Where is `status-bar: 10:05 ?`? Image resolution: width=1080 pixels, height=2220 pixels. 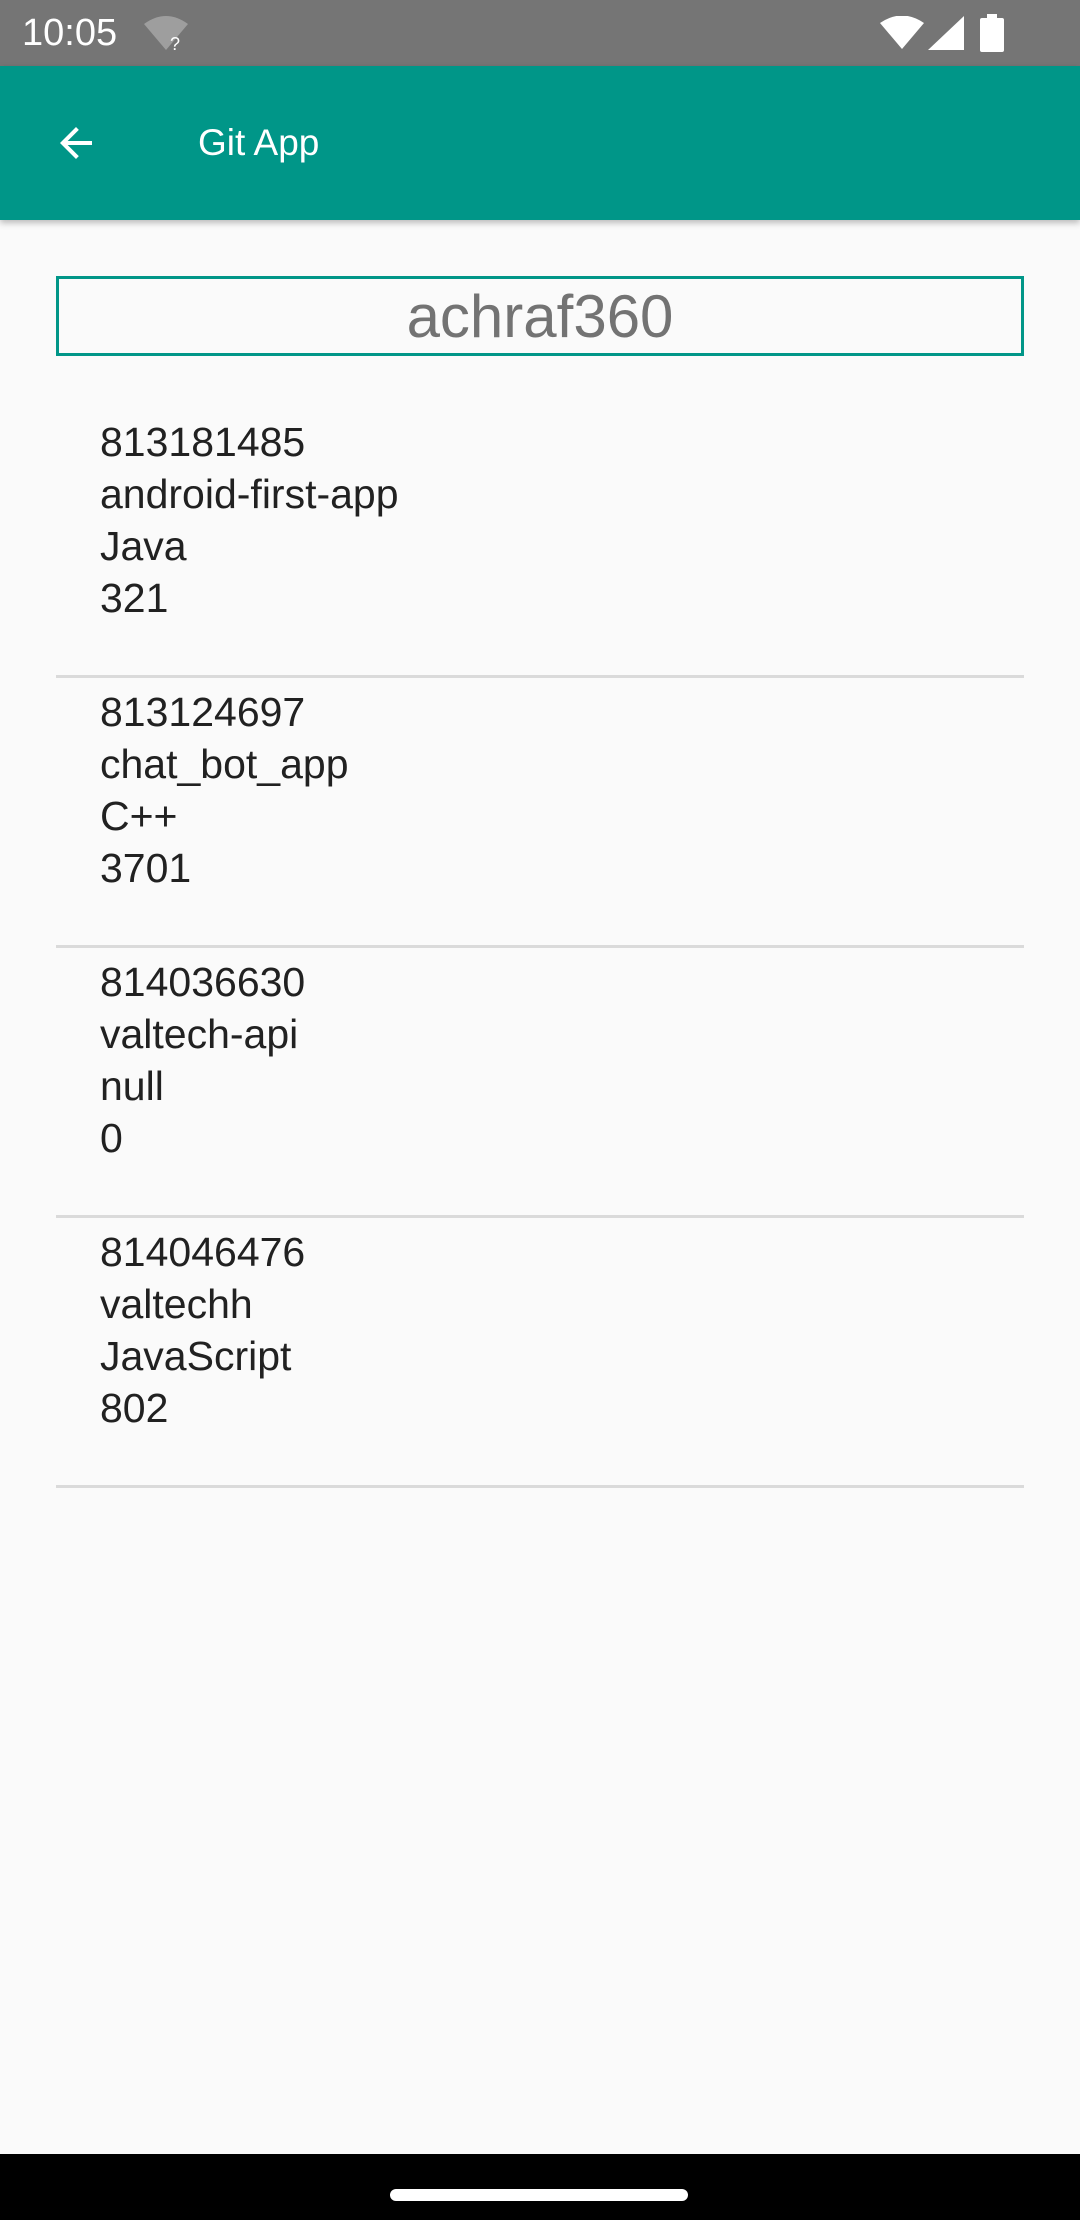 status-bar: 10:05 ? is located at coordinates (540, 33).